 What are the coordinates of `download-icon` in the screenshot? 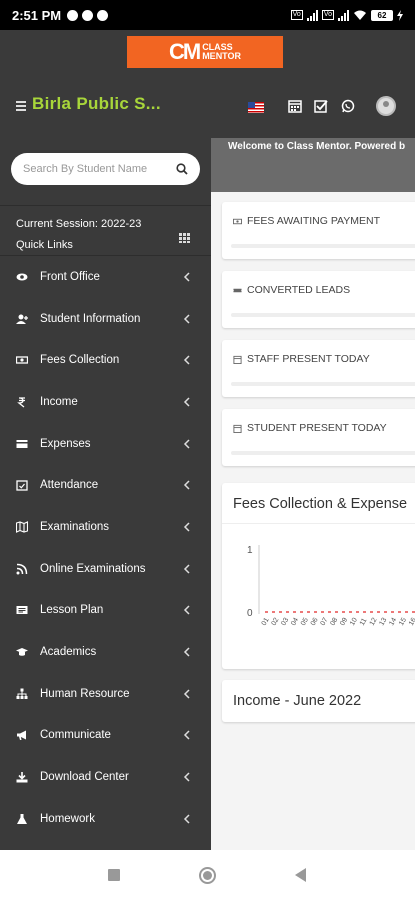 It's located at (22, 777).